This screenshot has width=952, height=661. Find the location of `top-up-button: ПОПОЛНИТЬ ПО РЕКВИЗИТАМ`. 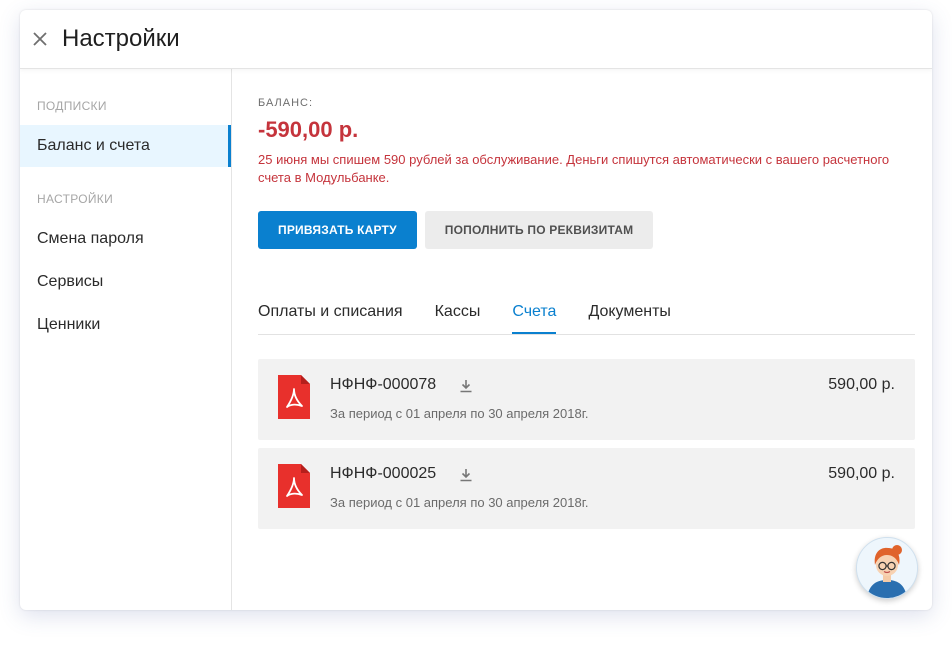

top-up-button: ПОПОЛНИТЬ ПО РЕКВИЗИТАМ is located at coordinates (539, 230).